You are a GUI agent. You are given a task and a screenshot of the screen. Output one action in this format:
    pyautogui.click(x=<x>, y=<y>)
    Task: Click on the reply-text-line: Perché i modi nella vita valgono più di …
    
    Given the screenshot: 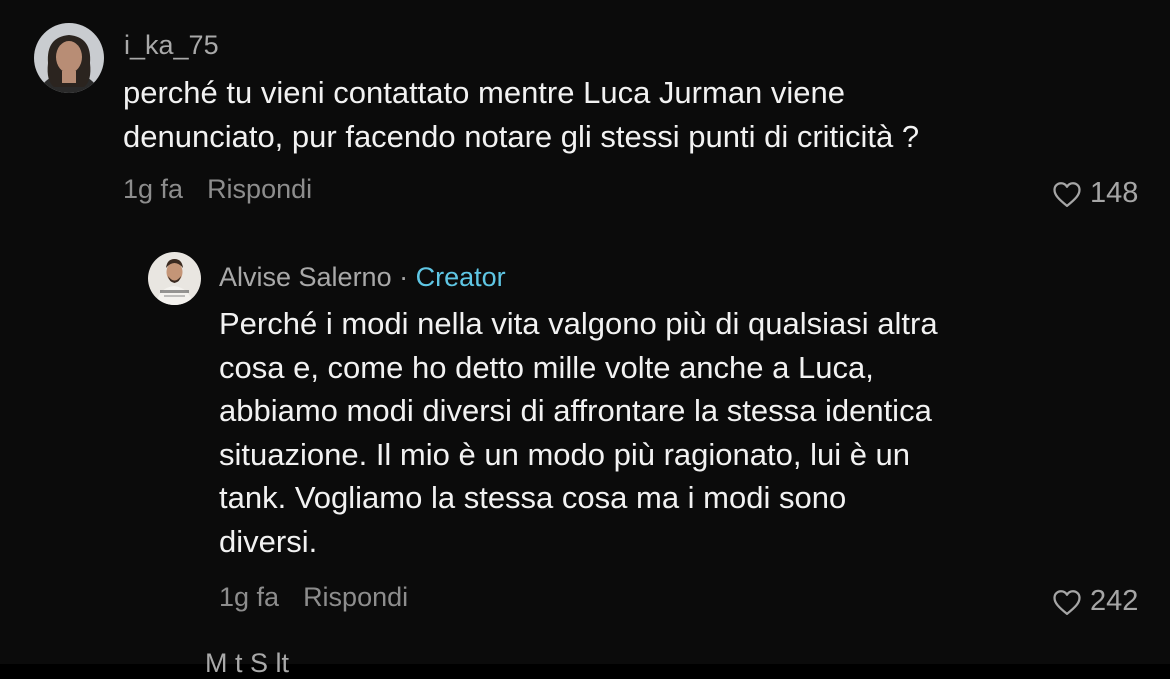 What is the action you would take?
    pyautogui.click(x=578, y=323)
    